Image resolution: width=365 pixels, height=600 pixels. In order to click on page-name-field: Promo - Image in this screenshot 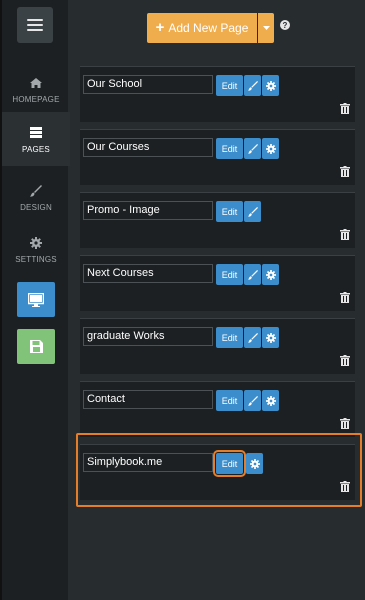, I will do `click(148, 210)`.